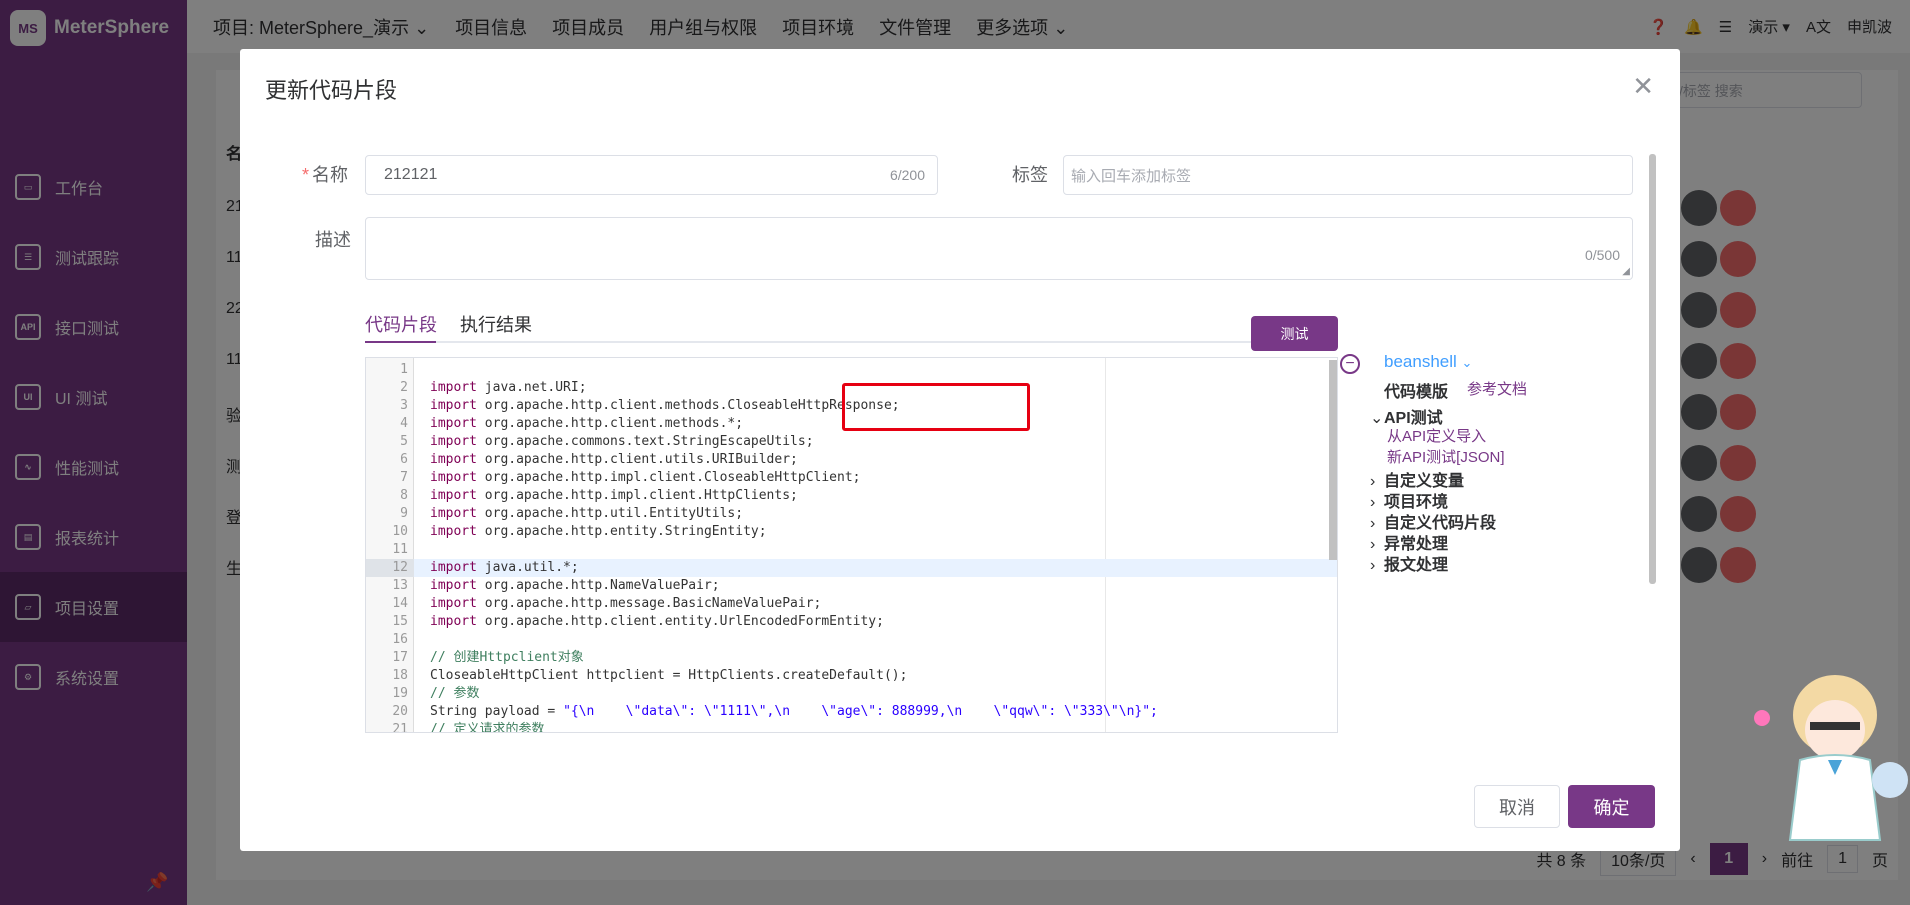 The image size is (1910, 905). Describe the element at coordinates (851, 568) in the screenshot. I see `code-line: 12 import java.util.*;` at that location.